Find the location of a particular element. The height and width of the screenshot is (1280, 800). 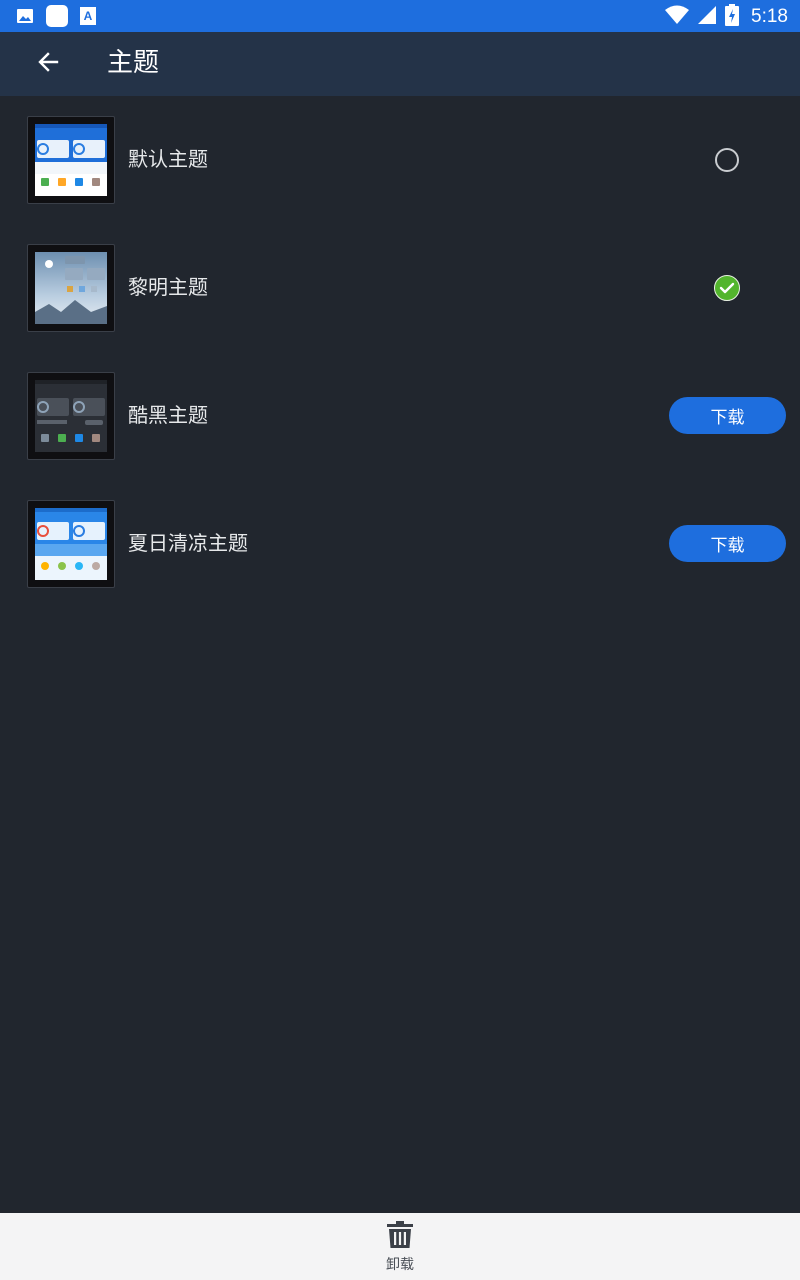

svg-text: A is located at coordinates (88, 16).